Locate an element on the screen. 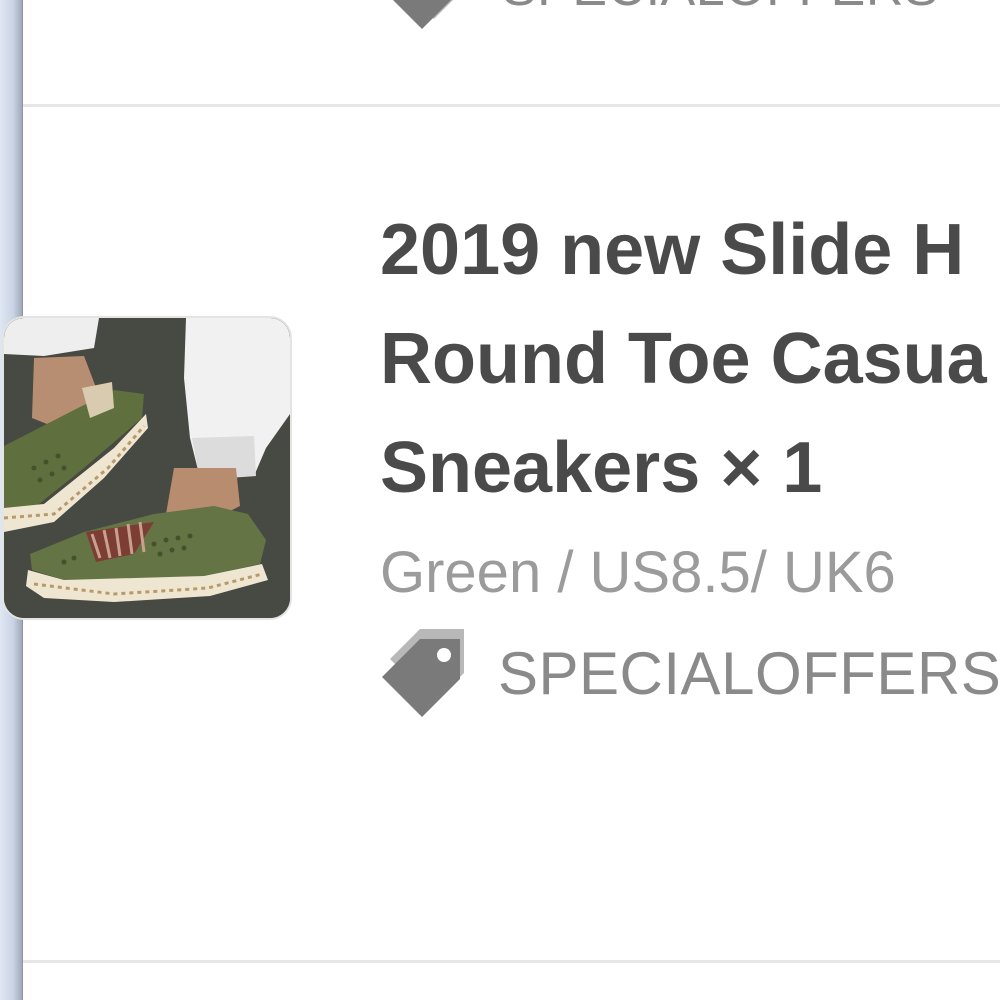  product-variant: Green / US8.5/ UK6 is located at coordinates (638, 572).